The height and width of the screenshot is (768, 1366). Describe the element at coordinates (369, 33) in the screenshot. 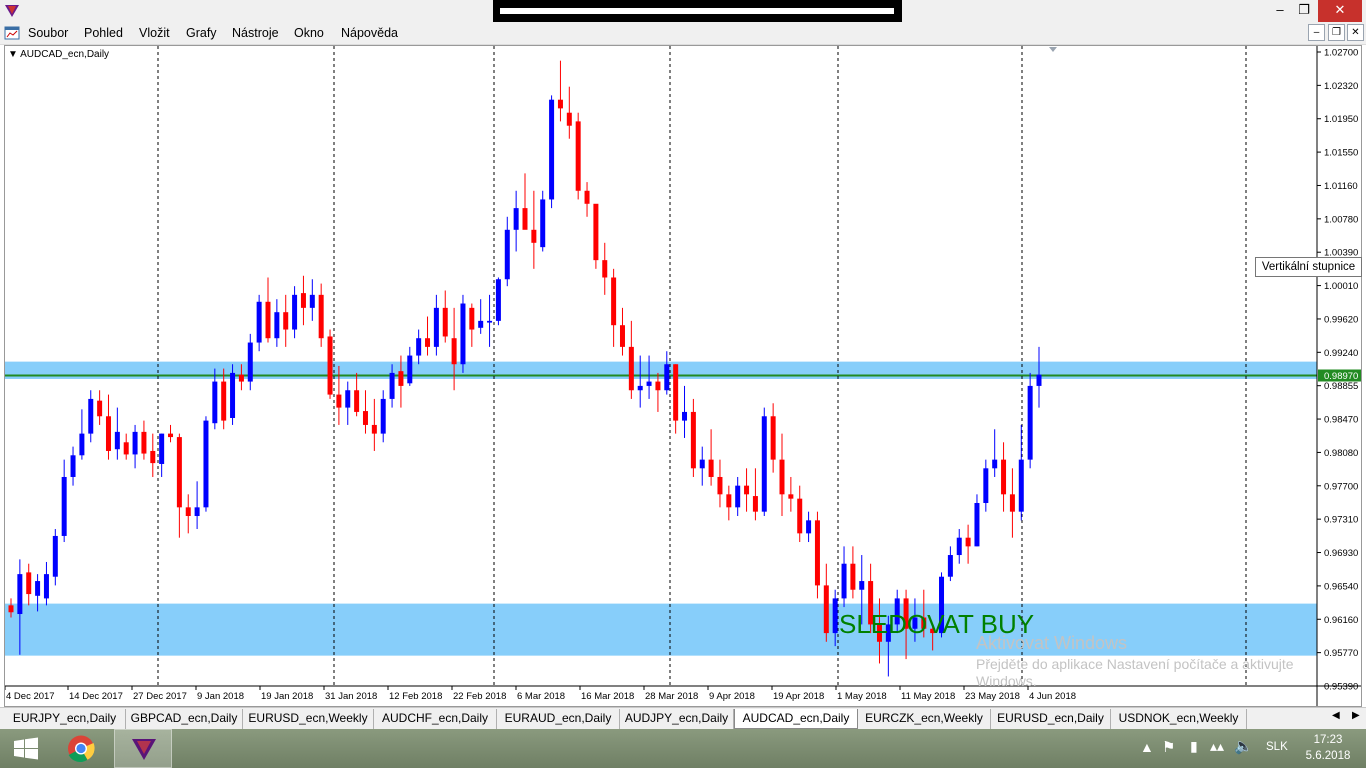

I see `menu-napoveda: Nápověda` at that location.